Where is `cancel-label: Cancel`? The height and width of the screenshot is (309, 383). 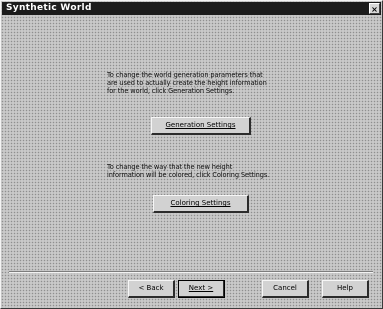
cancel-label: Cancel is located at coordinates (285, 288).